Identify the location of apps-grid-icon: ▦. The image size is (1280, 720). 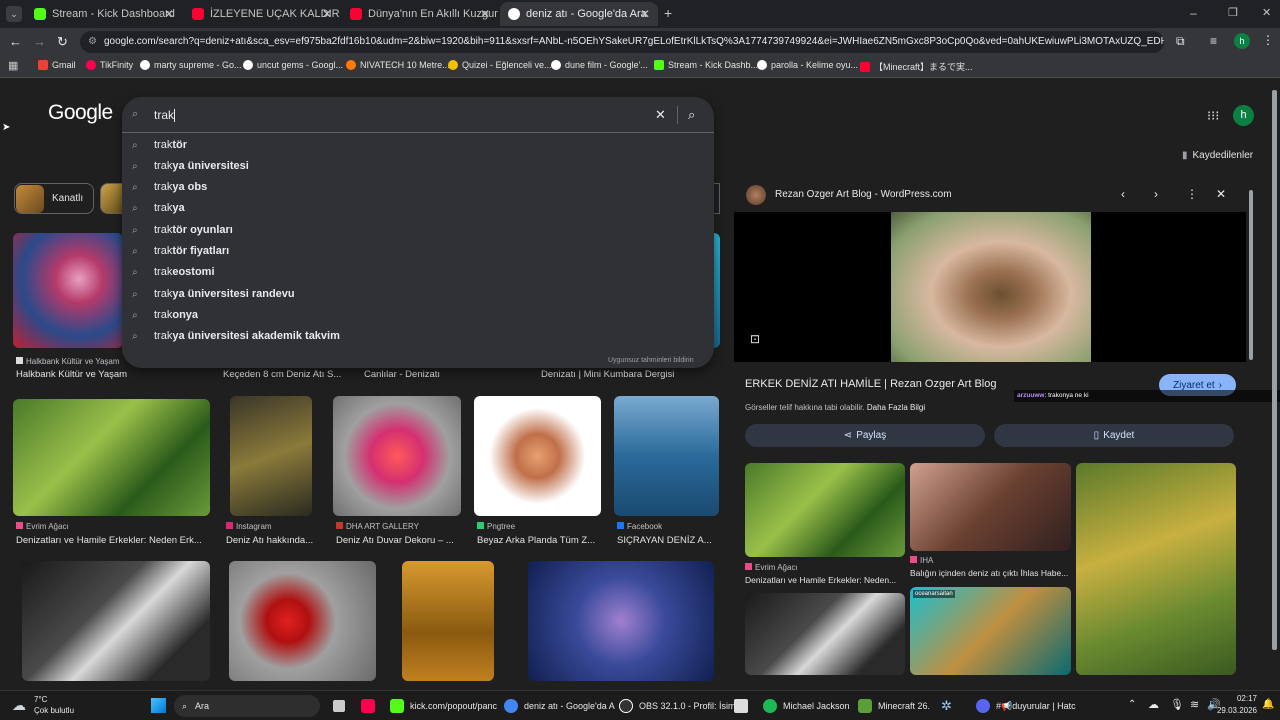
(13, 65).